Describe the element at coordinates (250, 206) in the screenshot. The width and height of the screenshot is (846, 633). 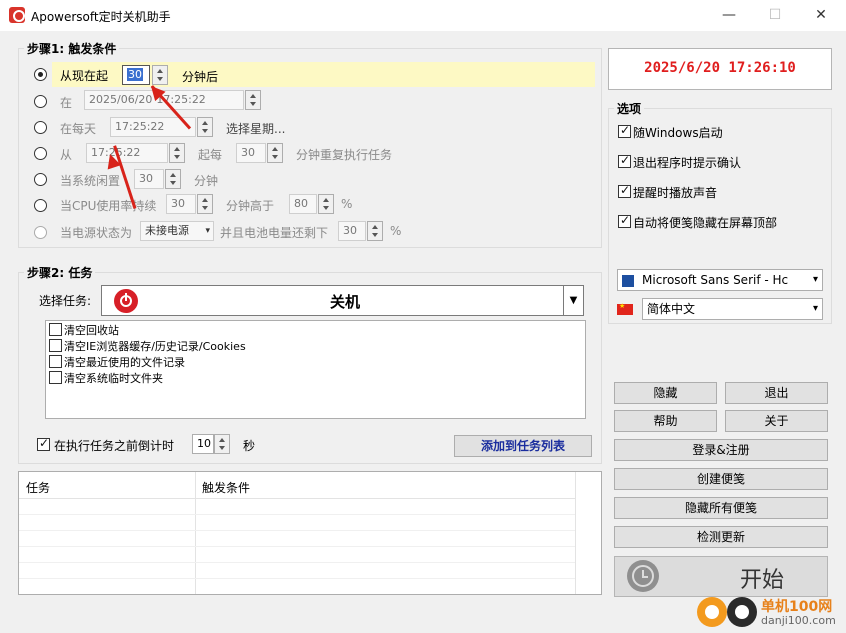
I see `cpu-mid-label: 分钟高于` at that location.